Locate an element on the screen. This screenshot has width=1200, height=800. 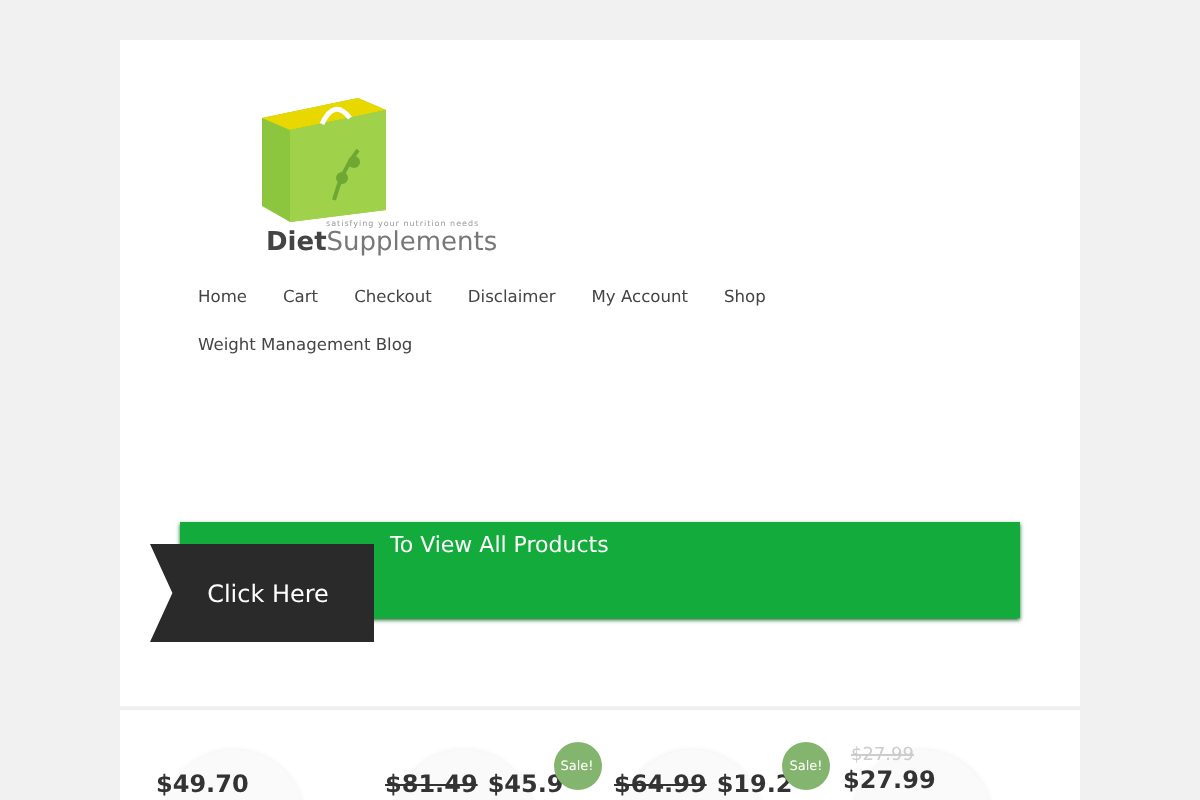
nav-link: Disclaimer is located at coordinates (511, 296).